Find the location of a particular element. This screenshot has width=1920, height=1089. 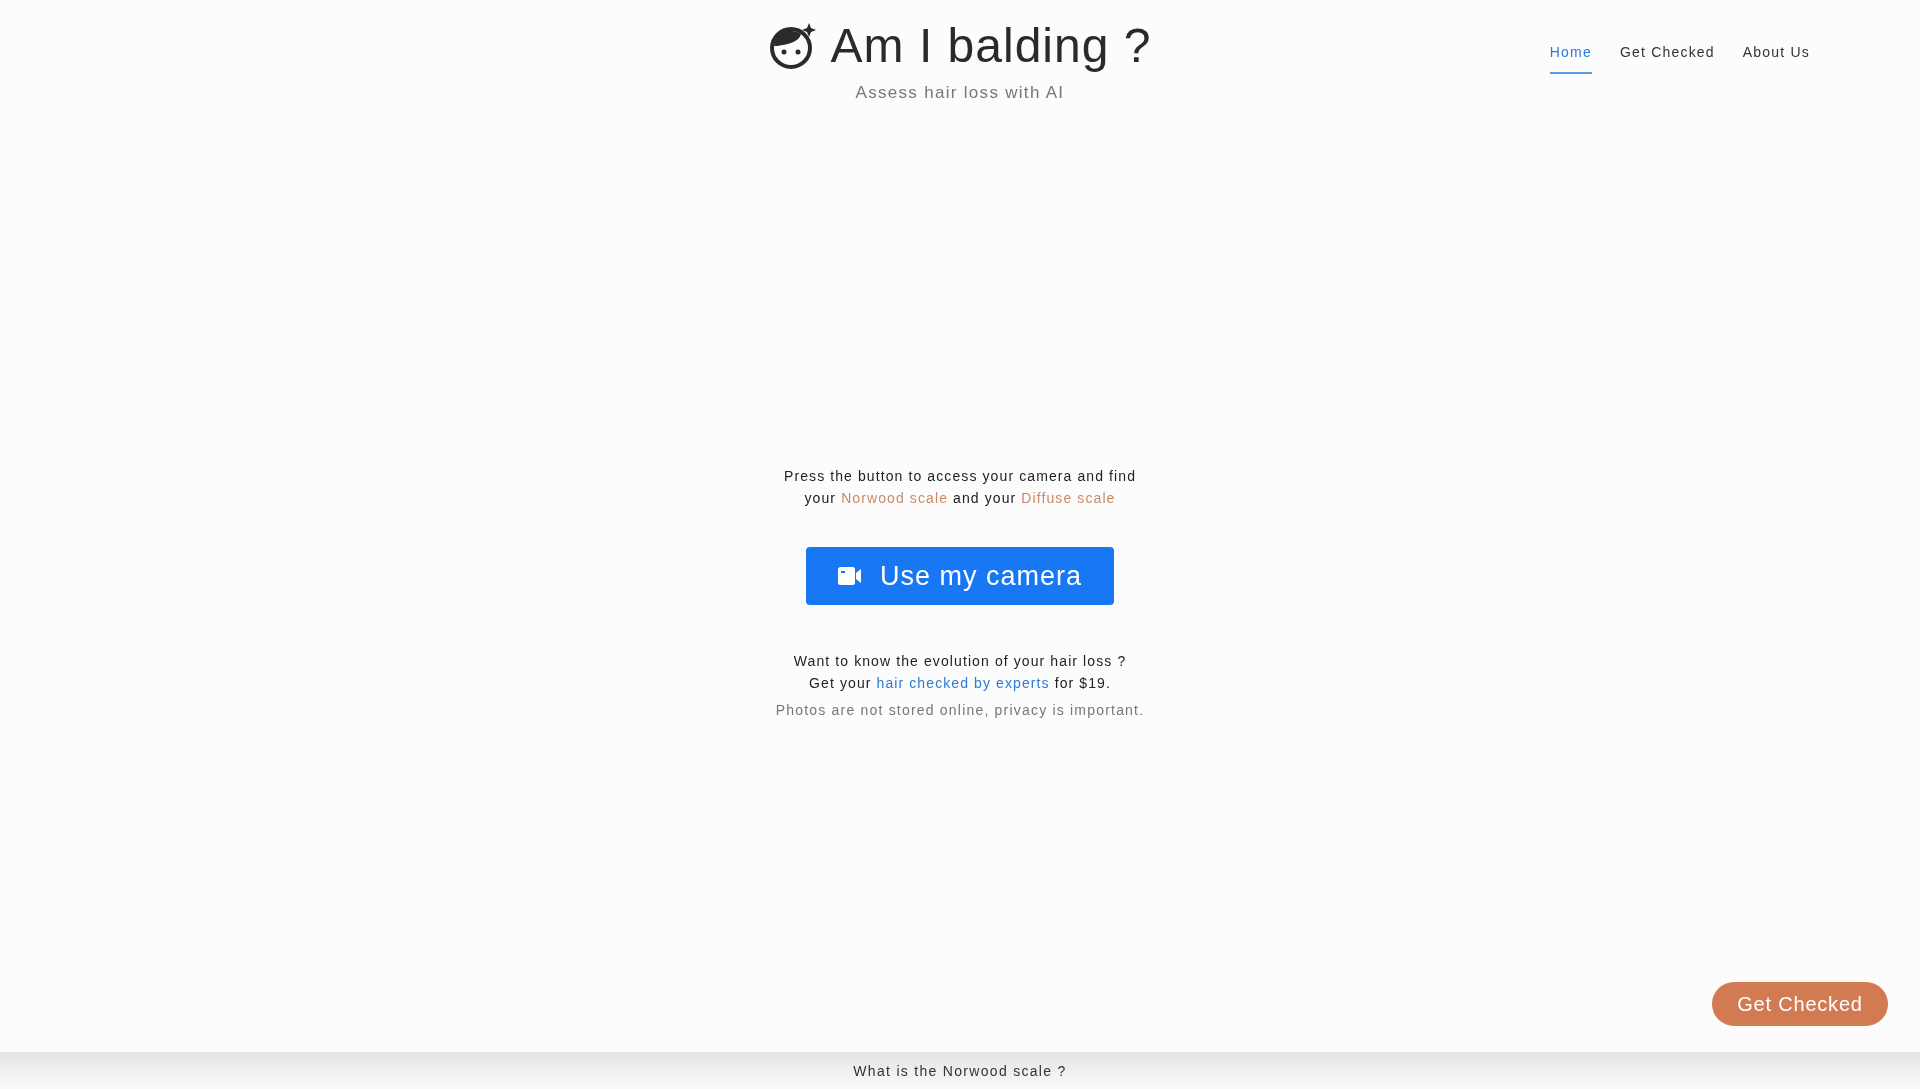

text-link: Norwood scale is located at coordinates (895, 498).